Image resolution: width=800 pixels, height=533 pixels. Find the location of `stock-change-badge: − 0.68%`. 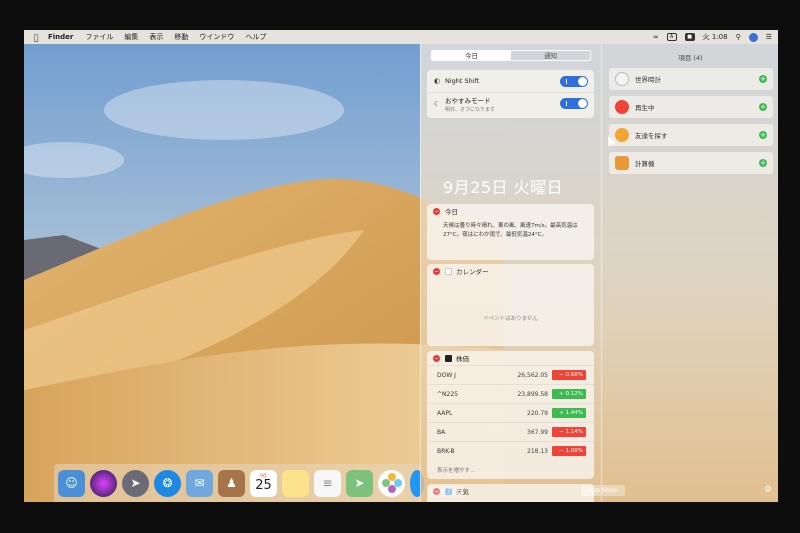

stock-change-badge: − 0.68% is located at coordinates (569, 375).